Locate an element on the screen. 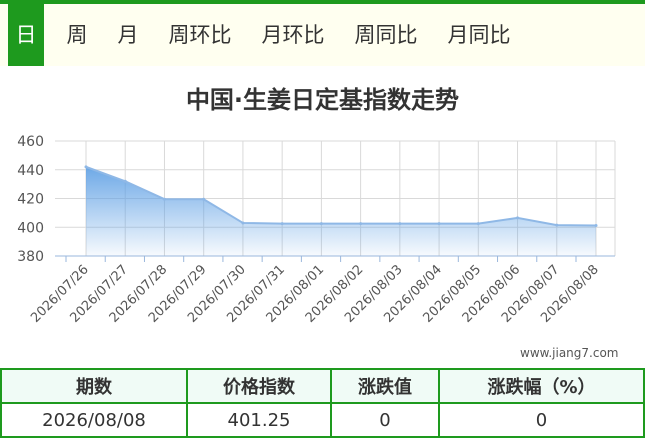 This screenshot has width=645, height=440. header-period: 期数 is located at coordinates (94, 386).